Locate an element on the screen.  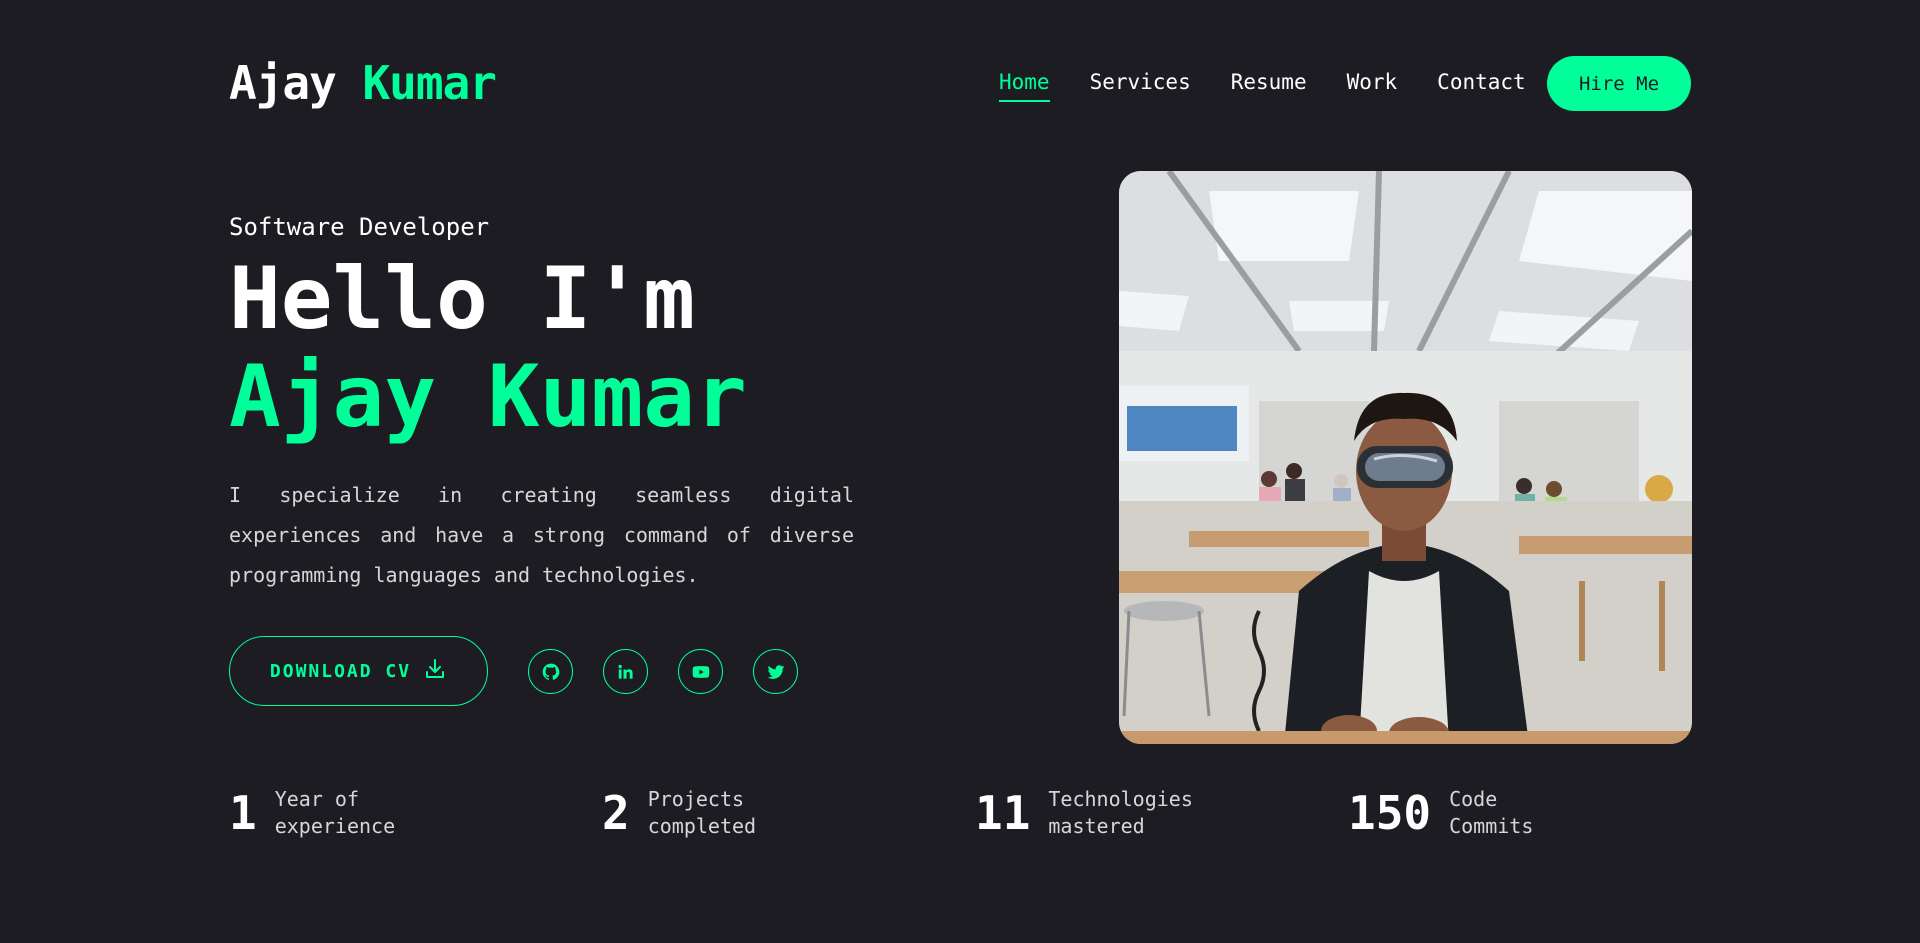
stat-value: 1 is located at coordinates (243, 813).